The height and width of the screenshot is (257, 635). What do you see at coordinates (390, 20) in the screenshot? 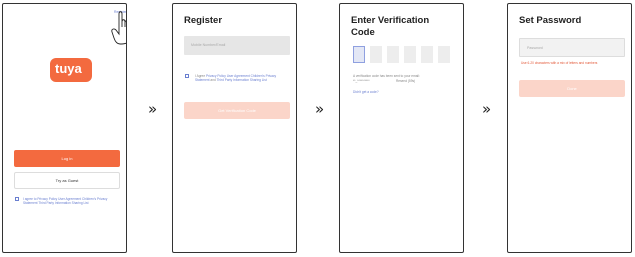
I see `page-title-line1: Enter Verification` at bounding box center [390, 20].